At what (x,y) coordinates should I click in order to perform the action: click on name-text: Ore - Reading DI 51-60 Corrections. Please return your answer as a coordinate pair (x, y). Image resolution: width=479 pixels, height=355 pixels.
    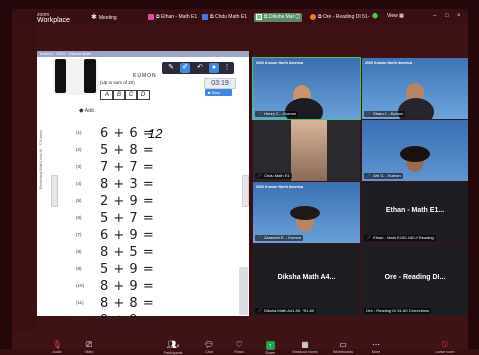
    Looking at the image, I should click on (398, 310).